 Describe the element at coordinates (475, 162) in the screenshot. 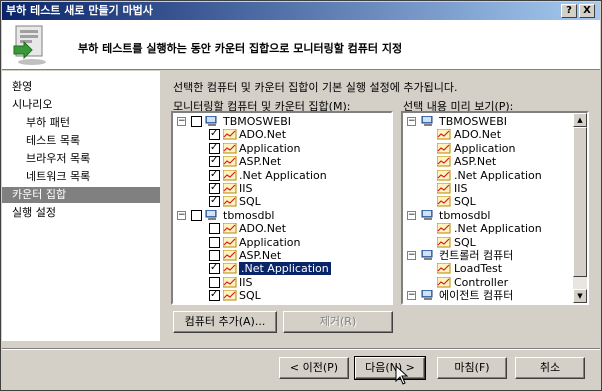

I see `node-label: ASP.Net` at that location.